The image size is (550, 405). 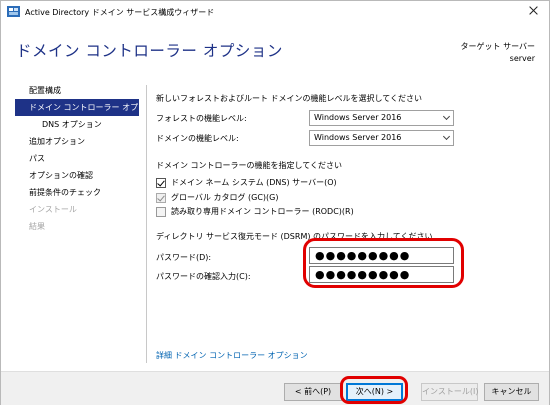 What do you see at coordinates (77, 90) in the screenshot?
I see `nav-item-deployment-config: 配置構成` at bounding box center [77, 90].